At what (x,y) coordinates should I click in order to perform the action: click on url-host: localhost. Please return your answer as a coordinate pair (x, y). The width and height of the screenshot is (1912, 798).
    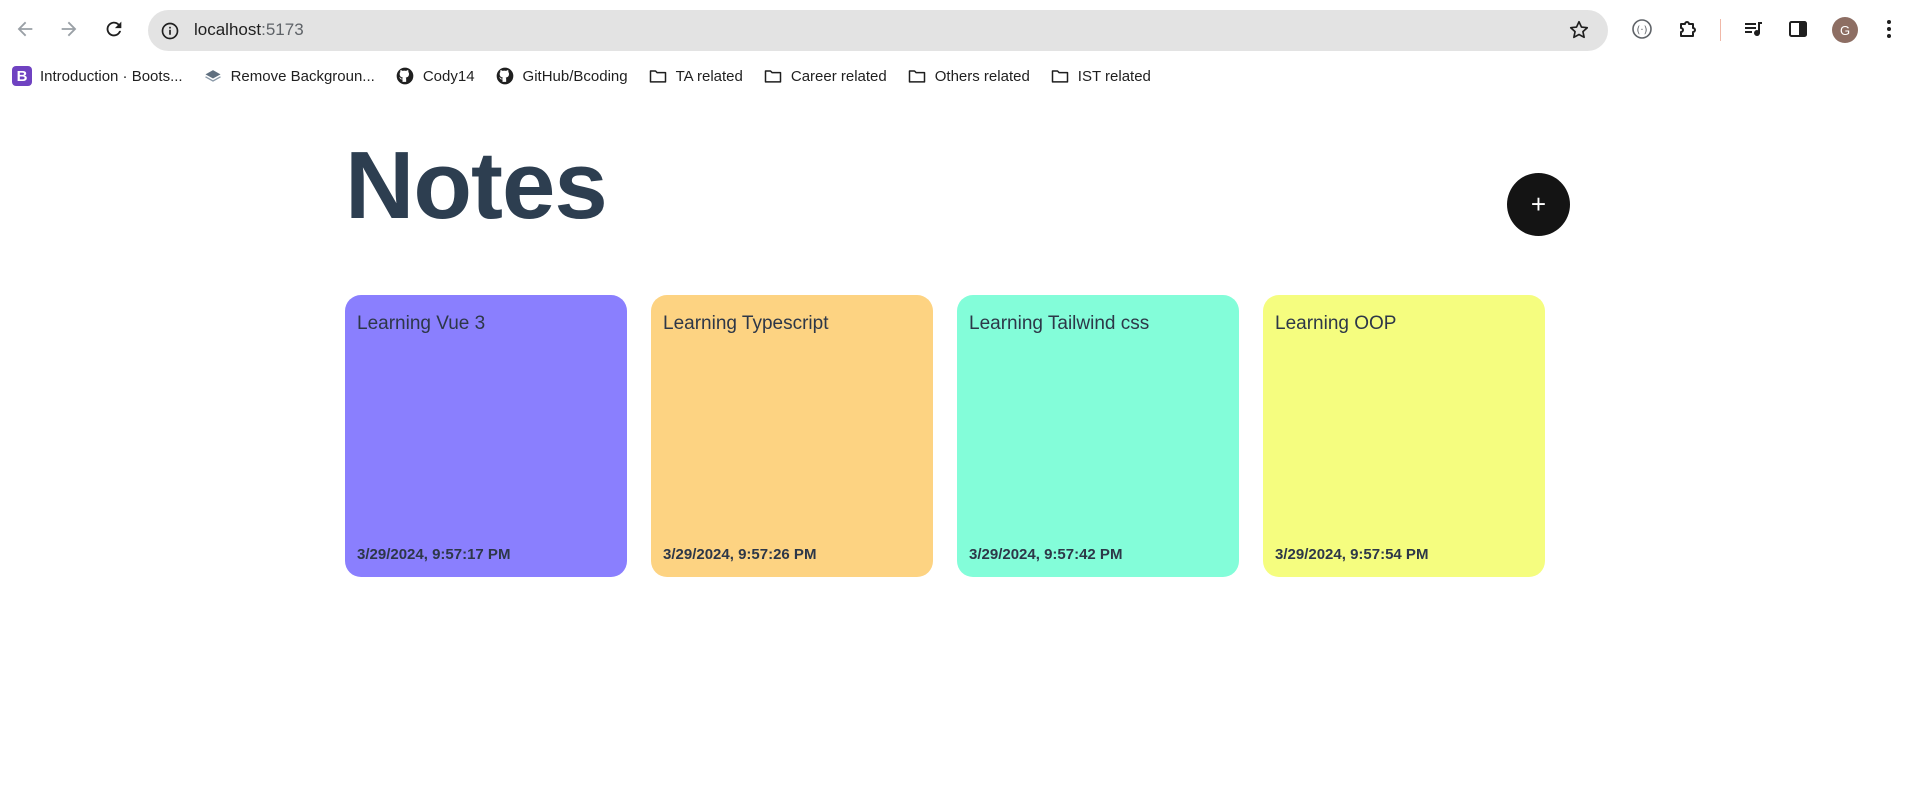
    Looking at the image, I should click on (228, 29).